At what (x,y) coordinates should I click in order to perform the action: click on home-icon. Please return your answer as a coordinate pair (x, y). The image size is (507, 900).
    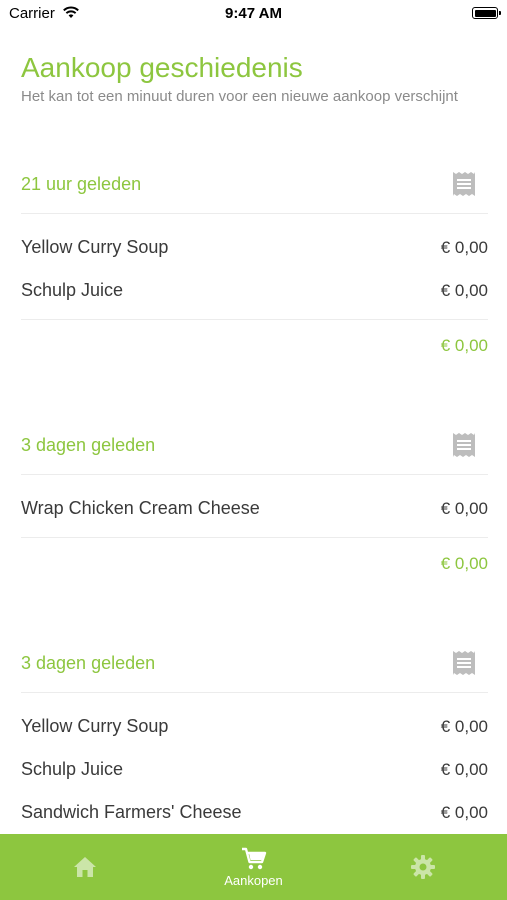
    Looking at the image, I should click on (85, 867).